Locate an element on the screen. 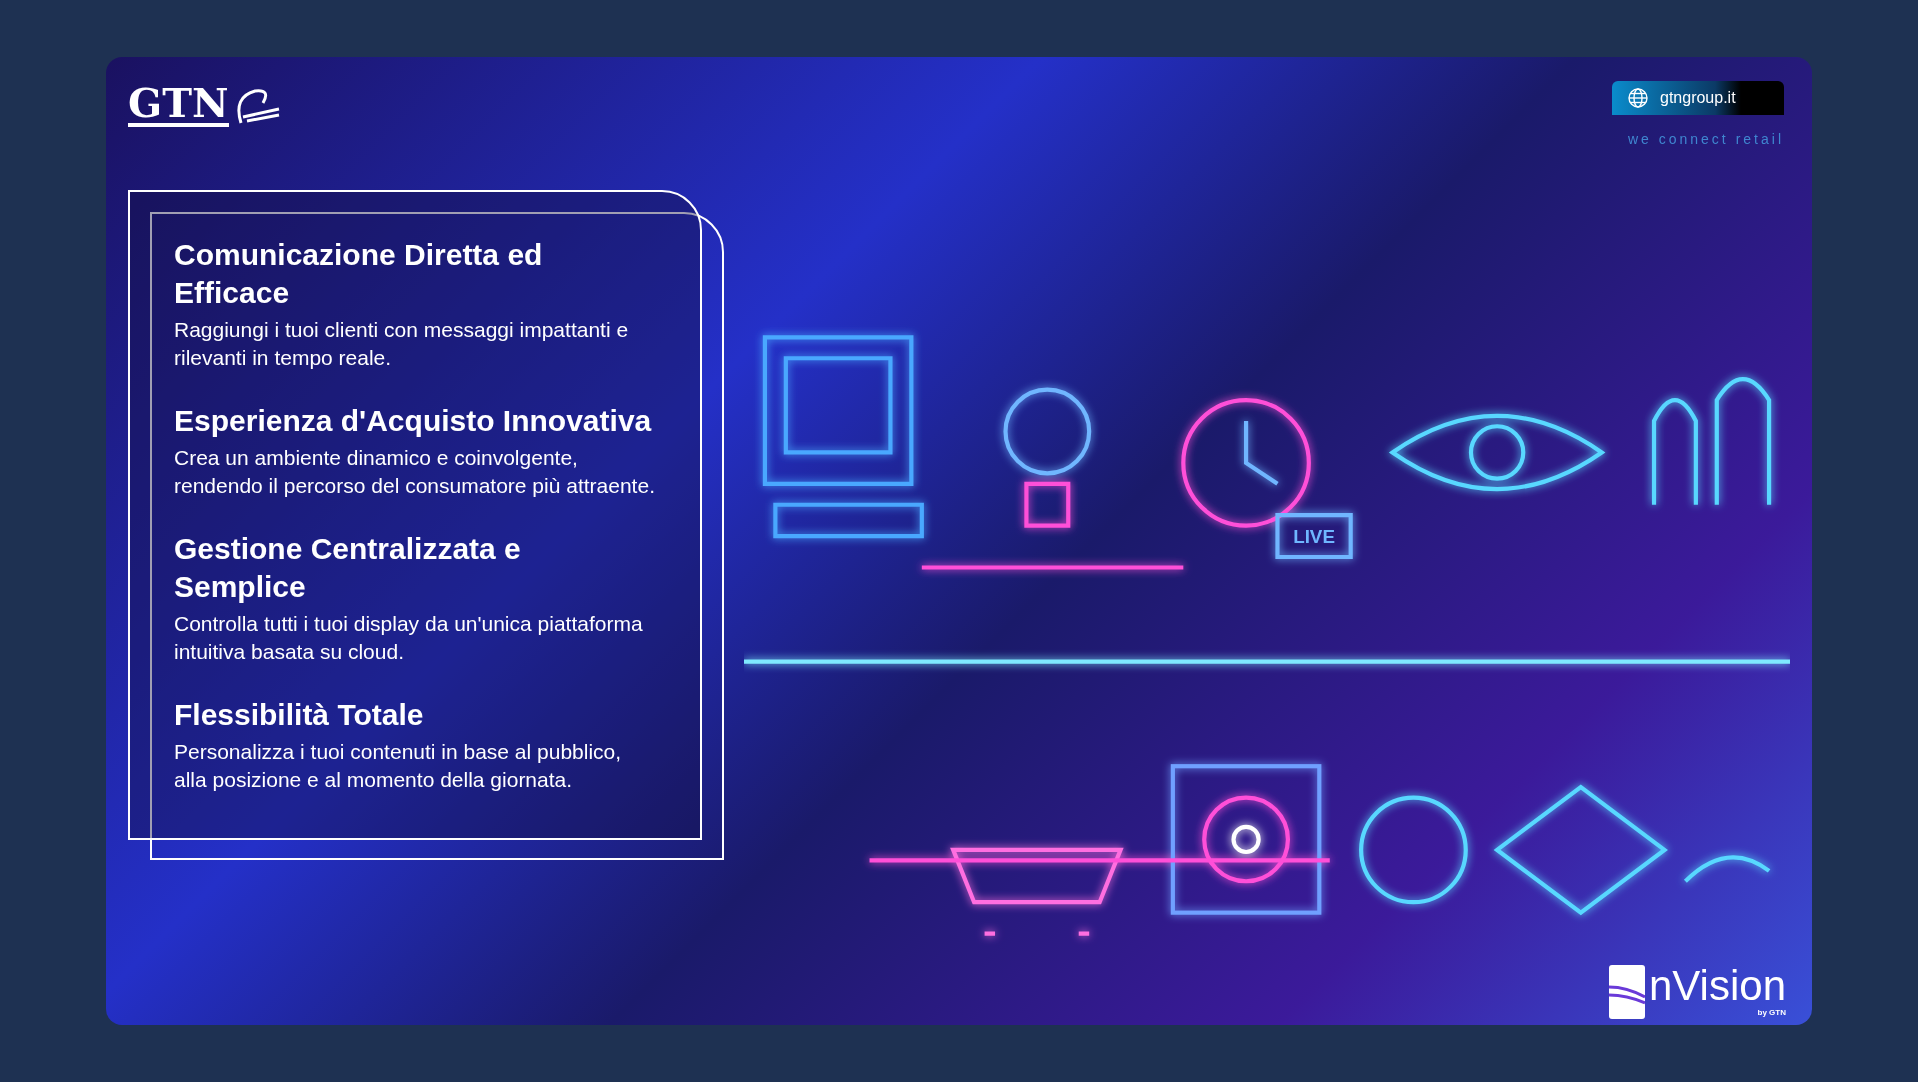 The image size is (1918, 1082). feature-description: Personalizza i tuoi contenuti in base al pubblico, alla posizione e al momento della giornata. is located at coordinates (398, 766).